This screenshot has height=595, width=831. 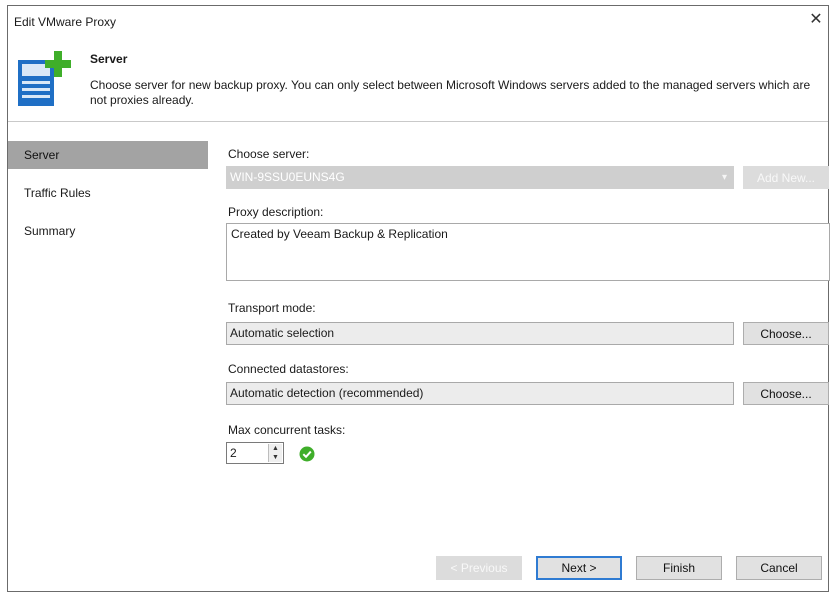 What do you see at coordinates (108, 231) in the screenshot?
I see `sidebar-item-summary: Summary` at bounding box center [108, 231].